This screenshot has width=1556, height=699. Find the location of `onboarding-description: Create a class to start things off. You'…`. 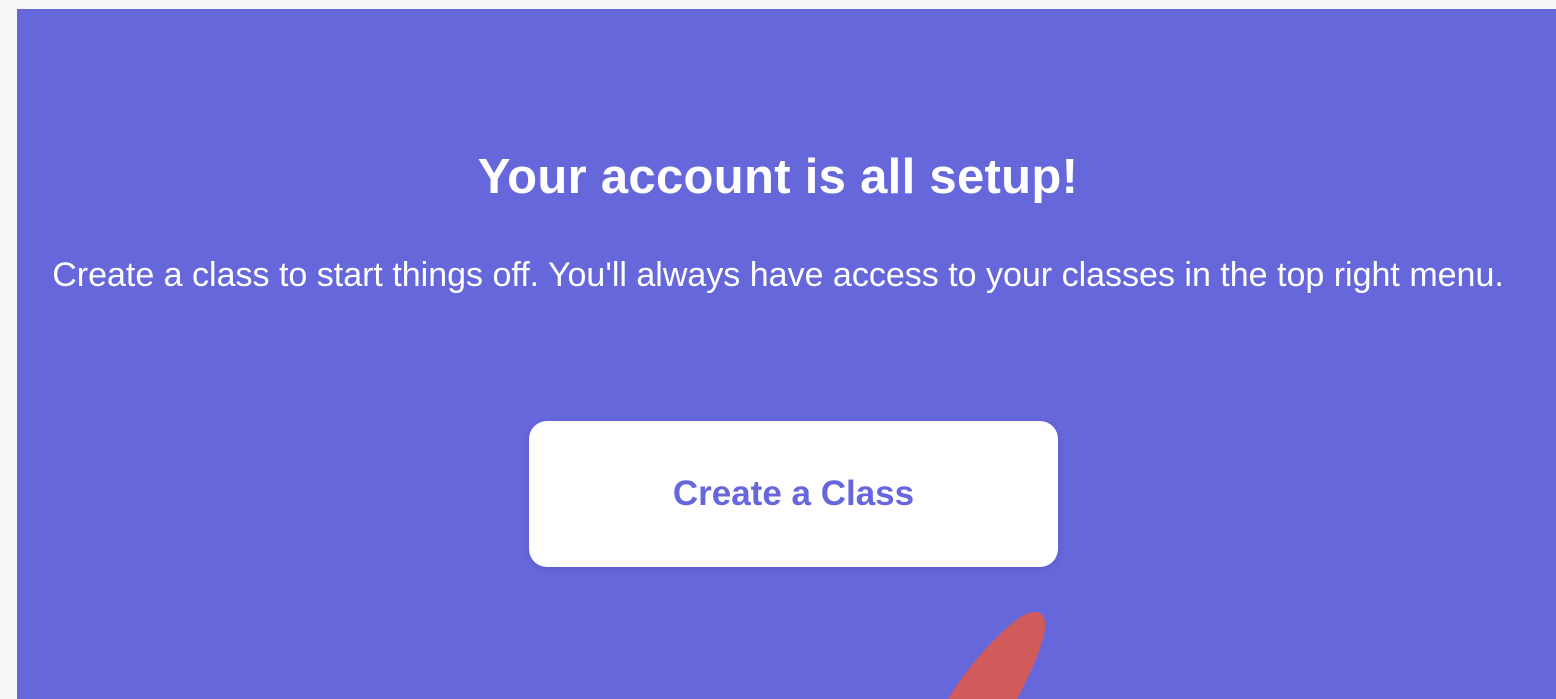

onboarding-description: Create a class to start things off. You'… is located at coordinates (778, 275).